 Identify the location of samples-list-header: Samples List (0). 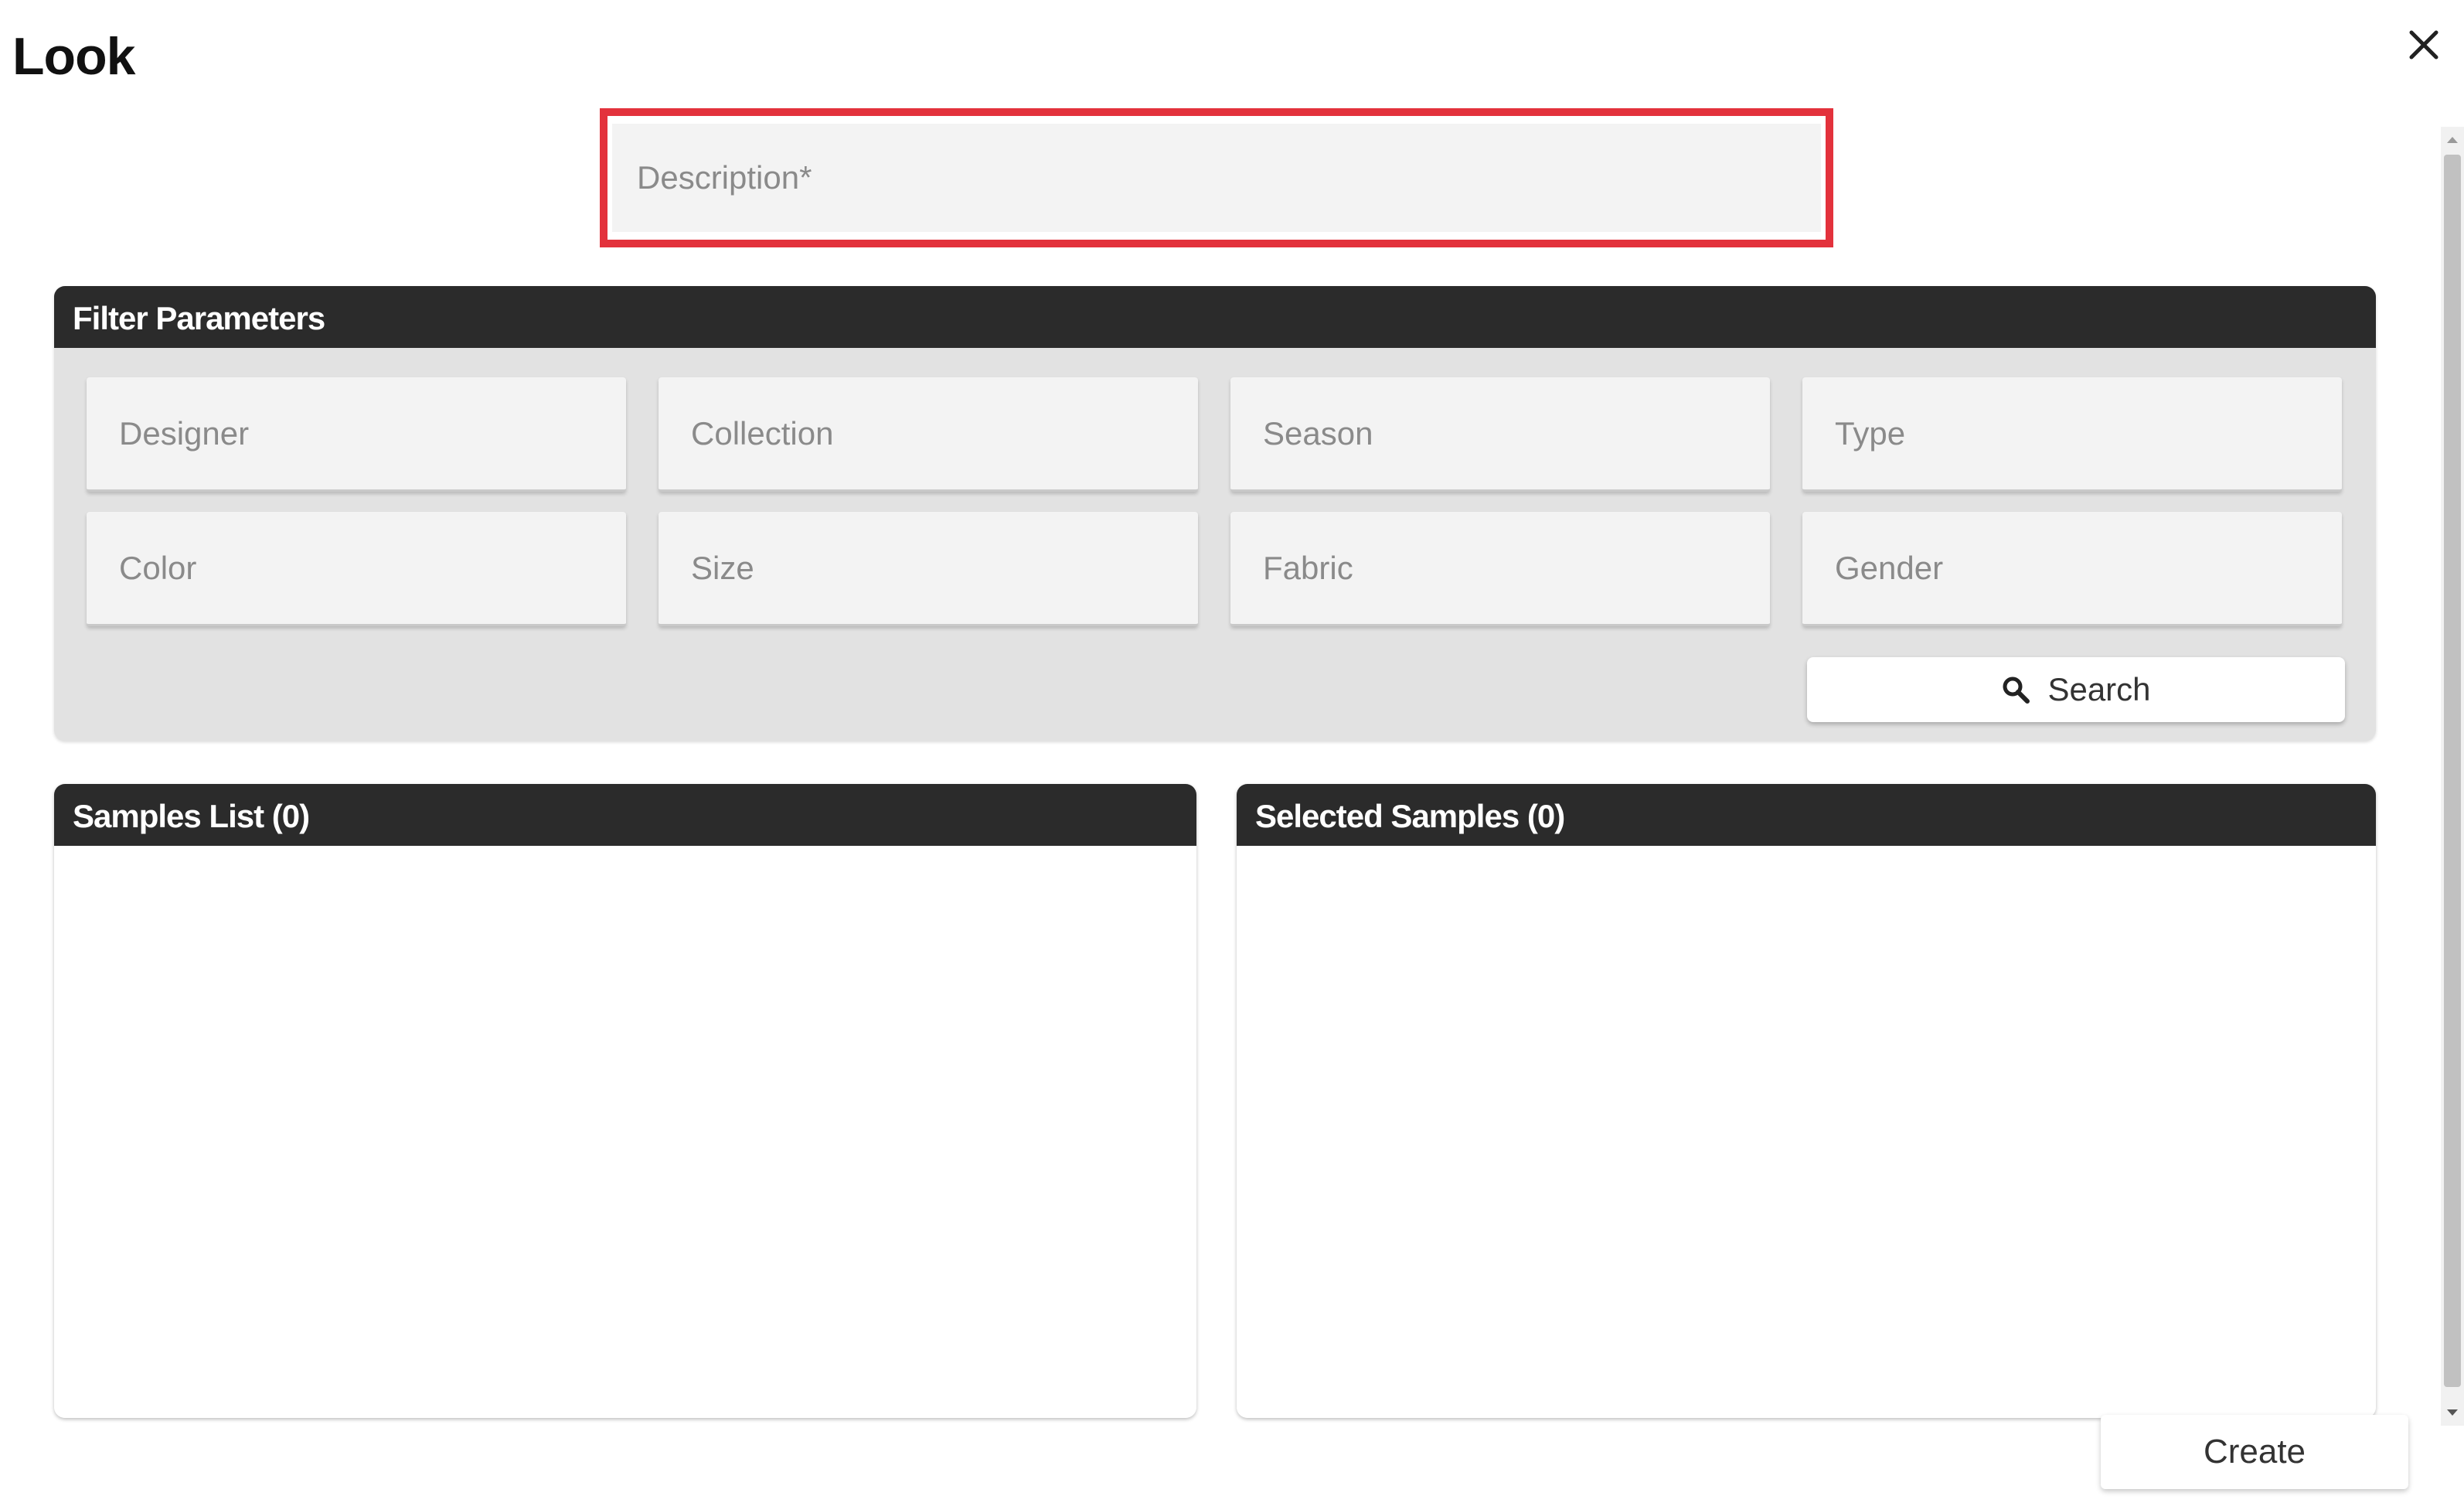
(625, 815).